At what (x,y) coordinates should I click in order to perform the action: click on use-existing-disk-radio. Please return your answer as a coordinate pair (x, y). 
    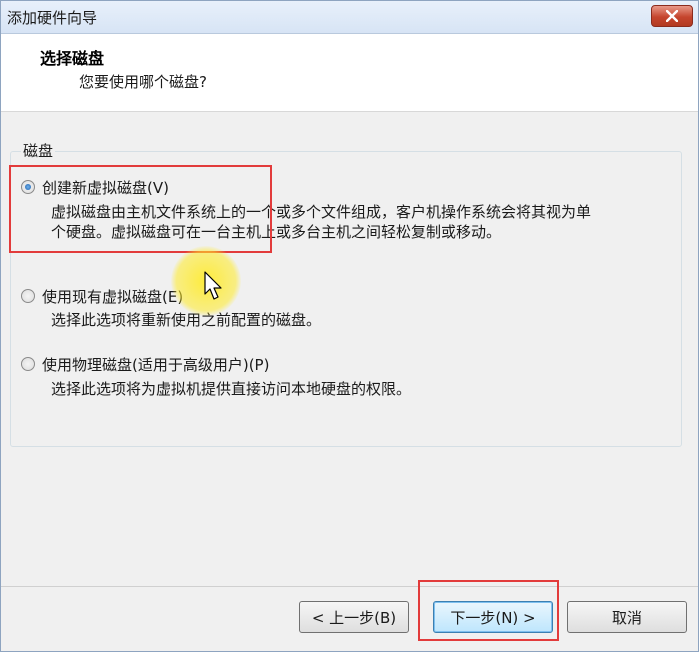
    Looking at the image, I should click on (28, 296).